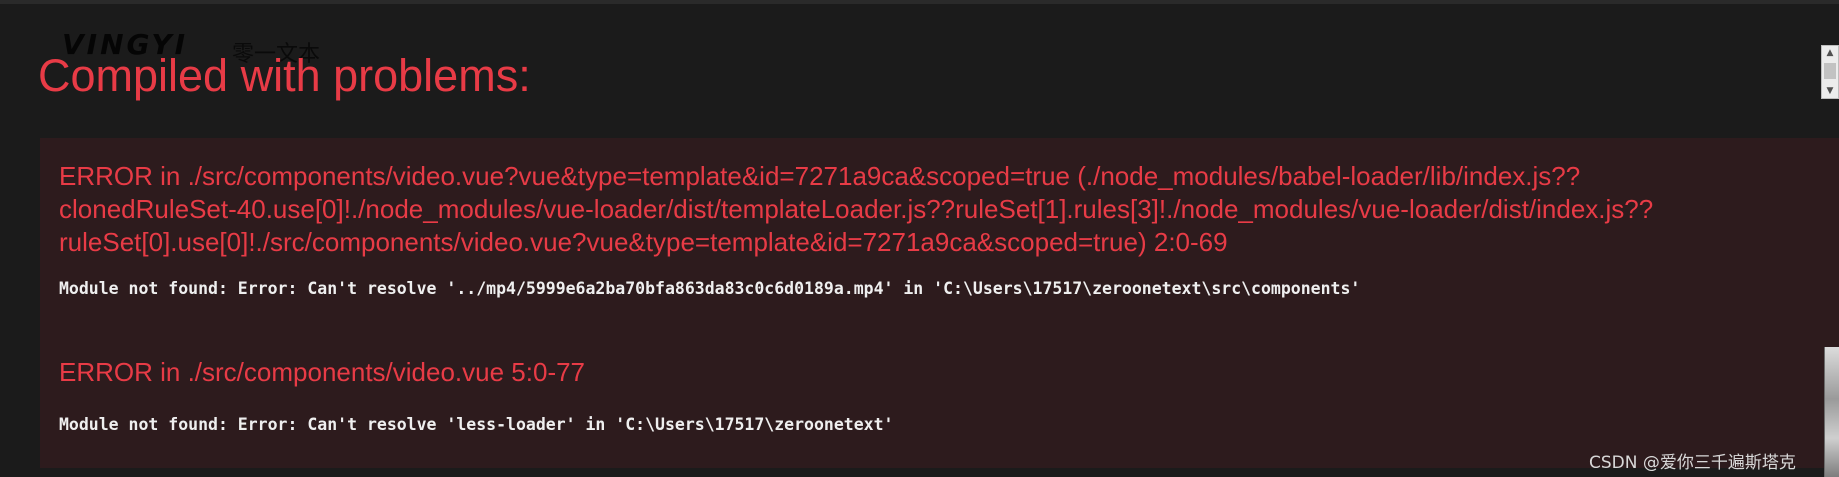 Image resolution: width=1839 pixels, height=477 pixels. Describe the element at coordinates (284, 75) in the screenshot. I see `overlay-title: Compiled with problems:` at that location.